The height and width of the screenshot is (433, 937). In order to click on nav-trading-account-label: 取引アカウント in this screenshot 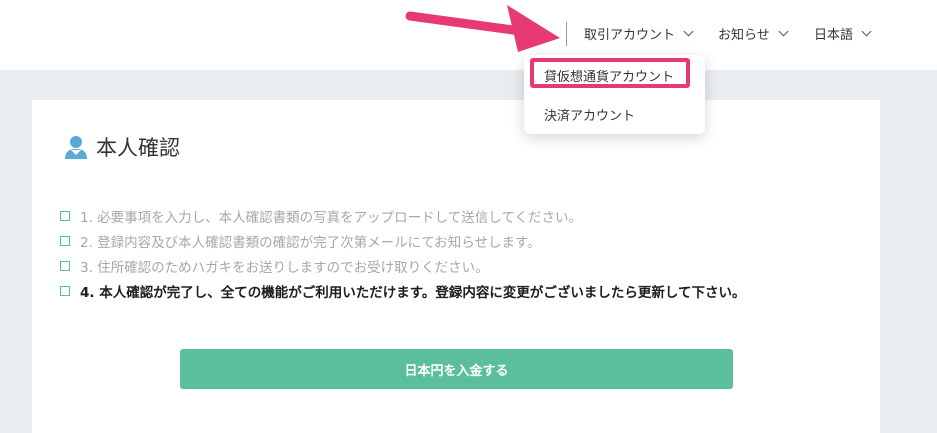, I will do `click(630, 35)`.